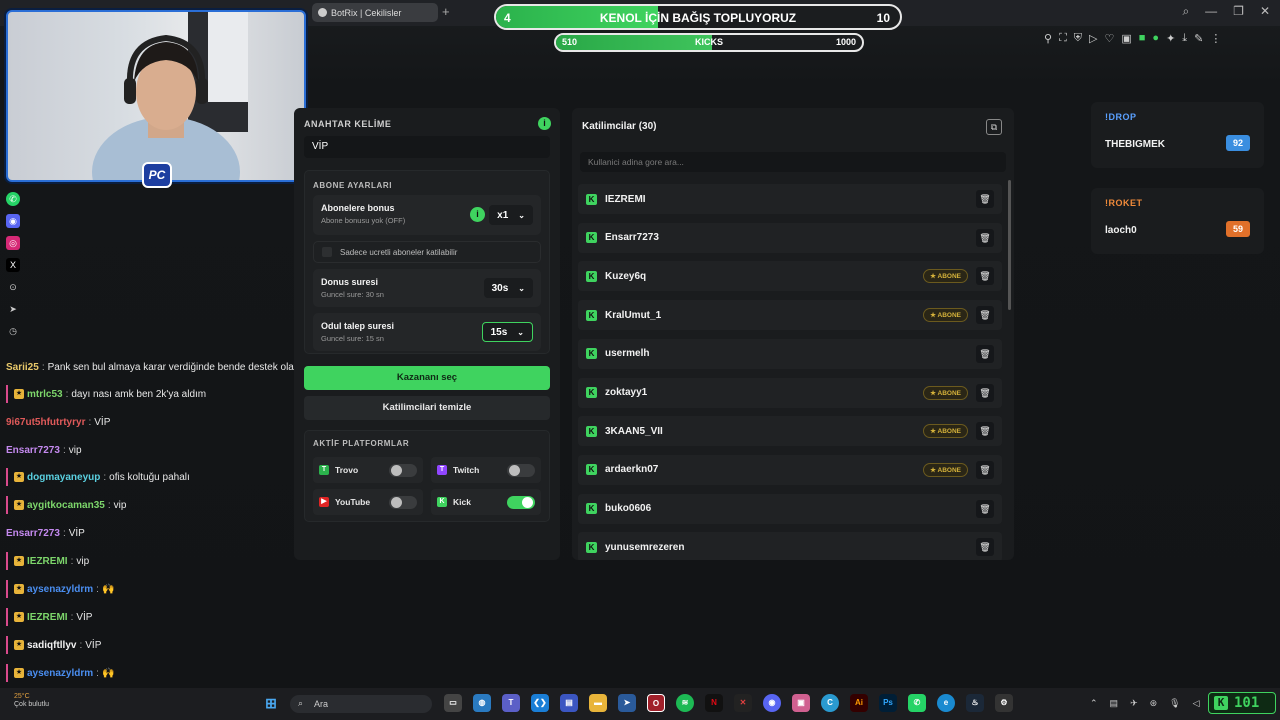  Describe the element at coordinates (453, 703) in the screenshot. I see `task-view-icon: ▭` at that location.